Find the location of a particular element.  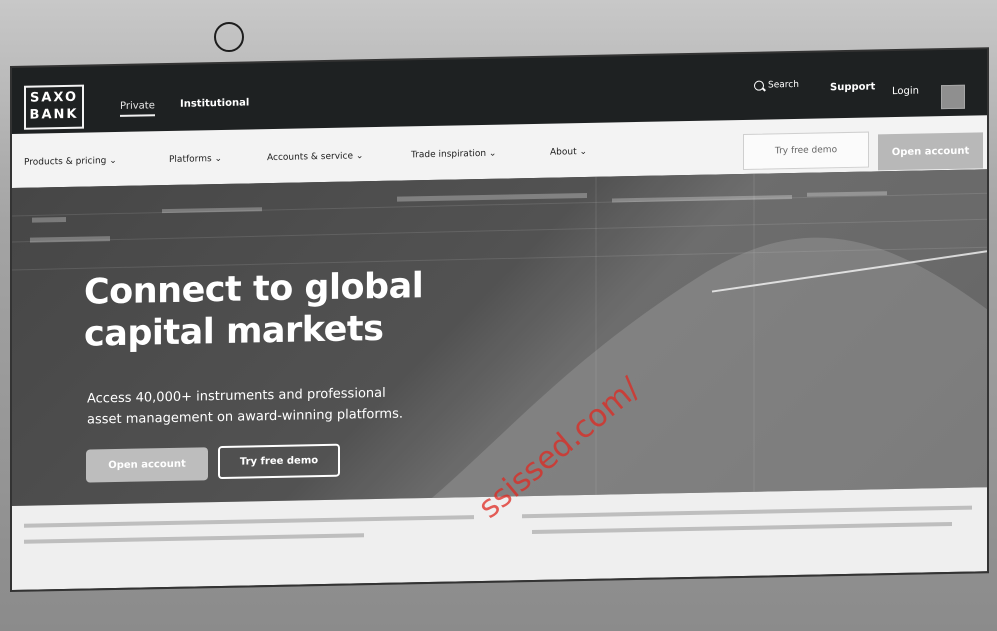

nav-private: Private is located at coordinates (137, 106).